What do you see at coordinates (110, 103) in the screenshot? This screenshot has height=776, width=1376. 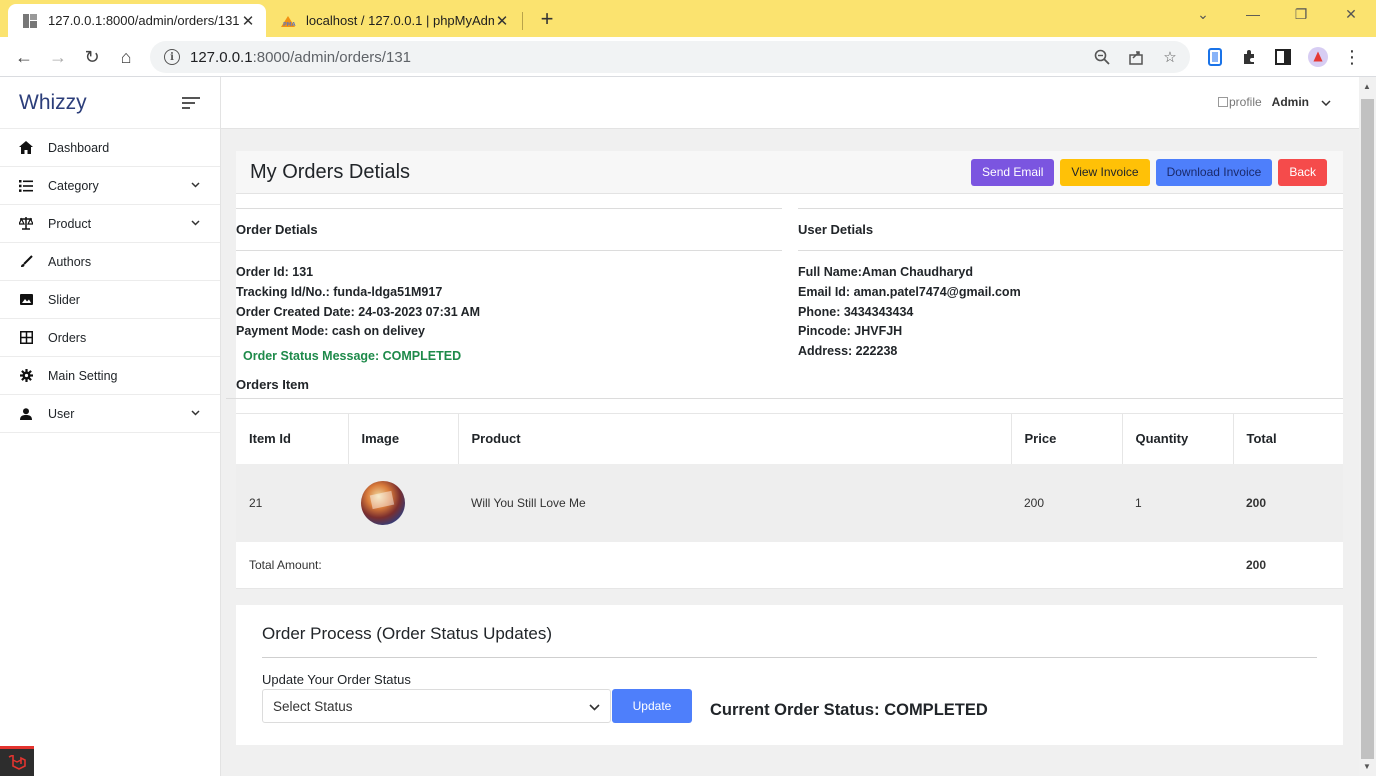 I see `sidebar-brand: Whizzy` at bounding box center [110, 103].